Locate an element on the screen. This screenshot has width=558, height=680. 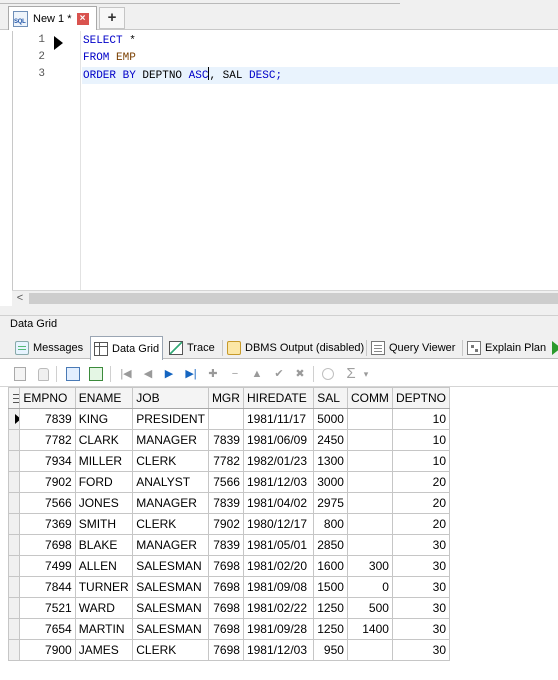
tab-messages: Messages is located at coordinates (47, 348).